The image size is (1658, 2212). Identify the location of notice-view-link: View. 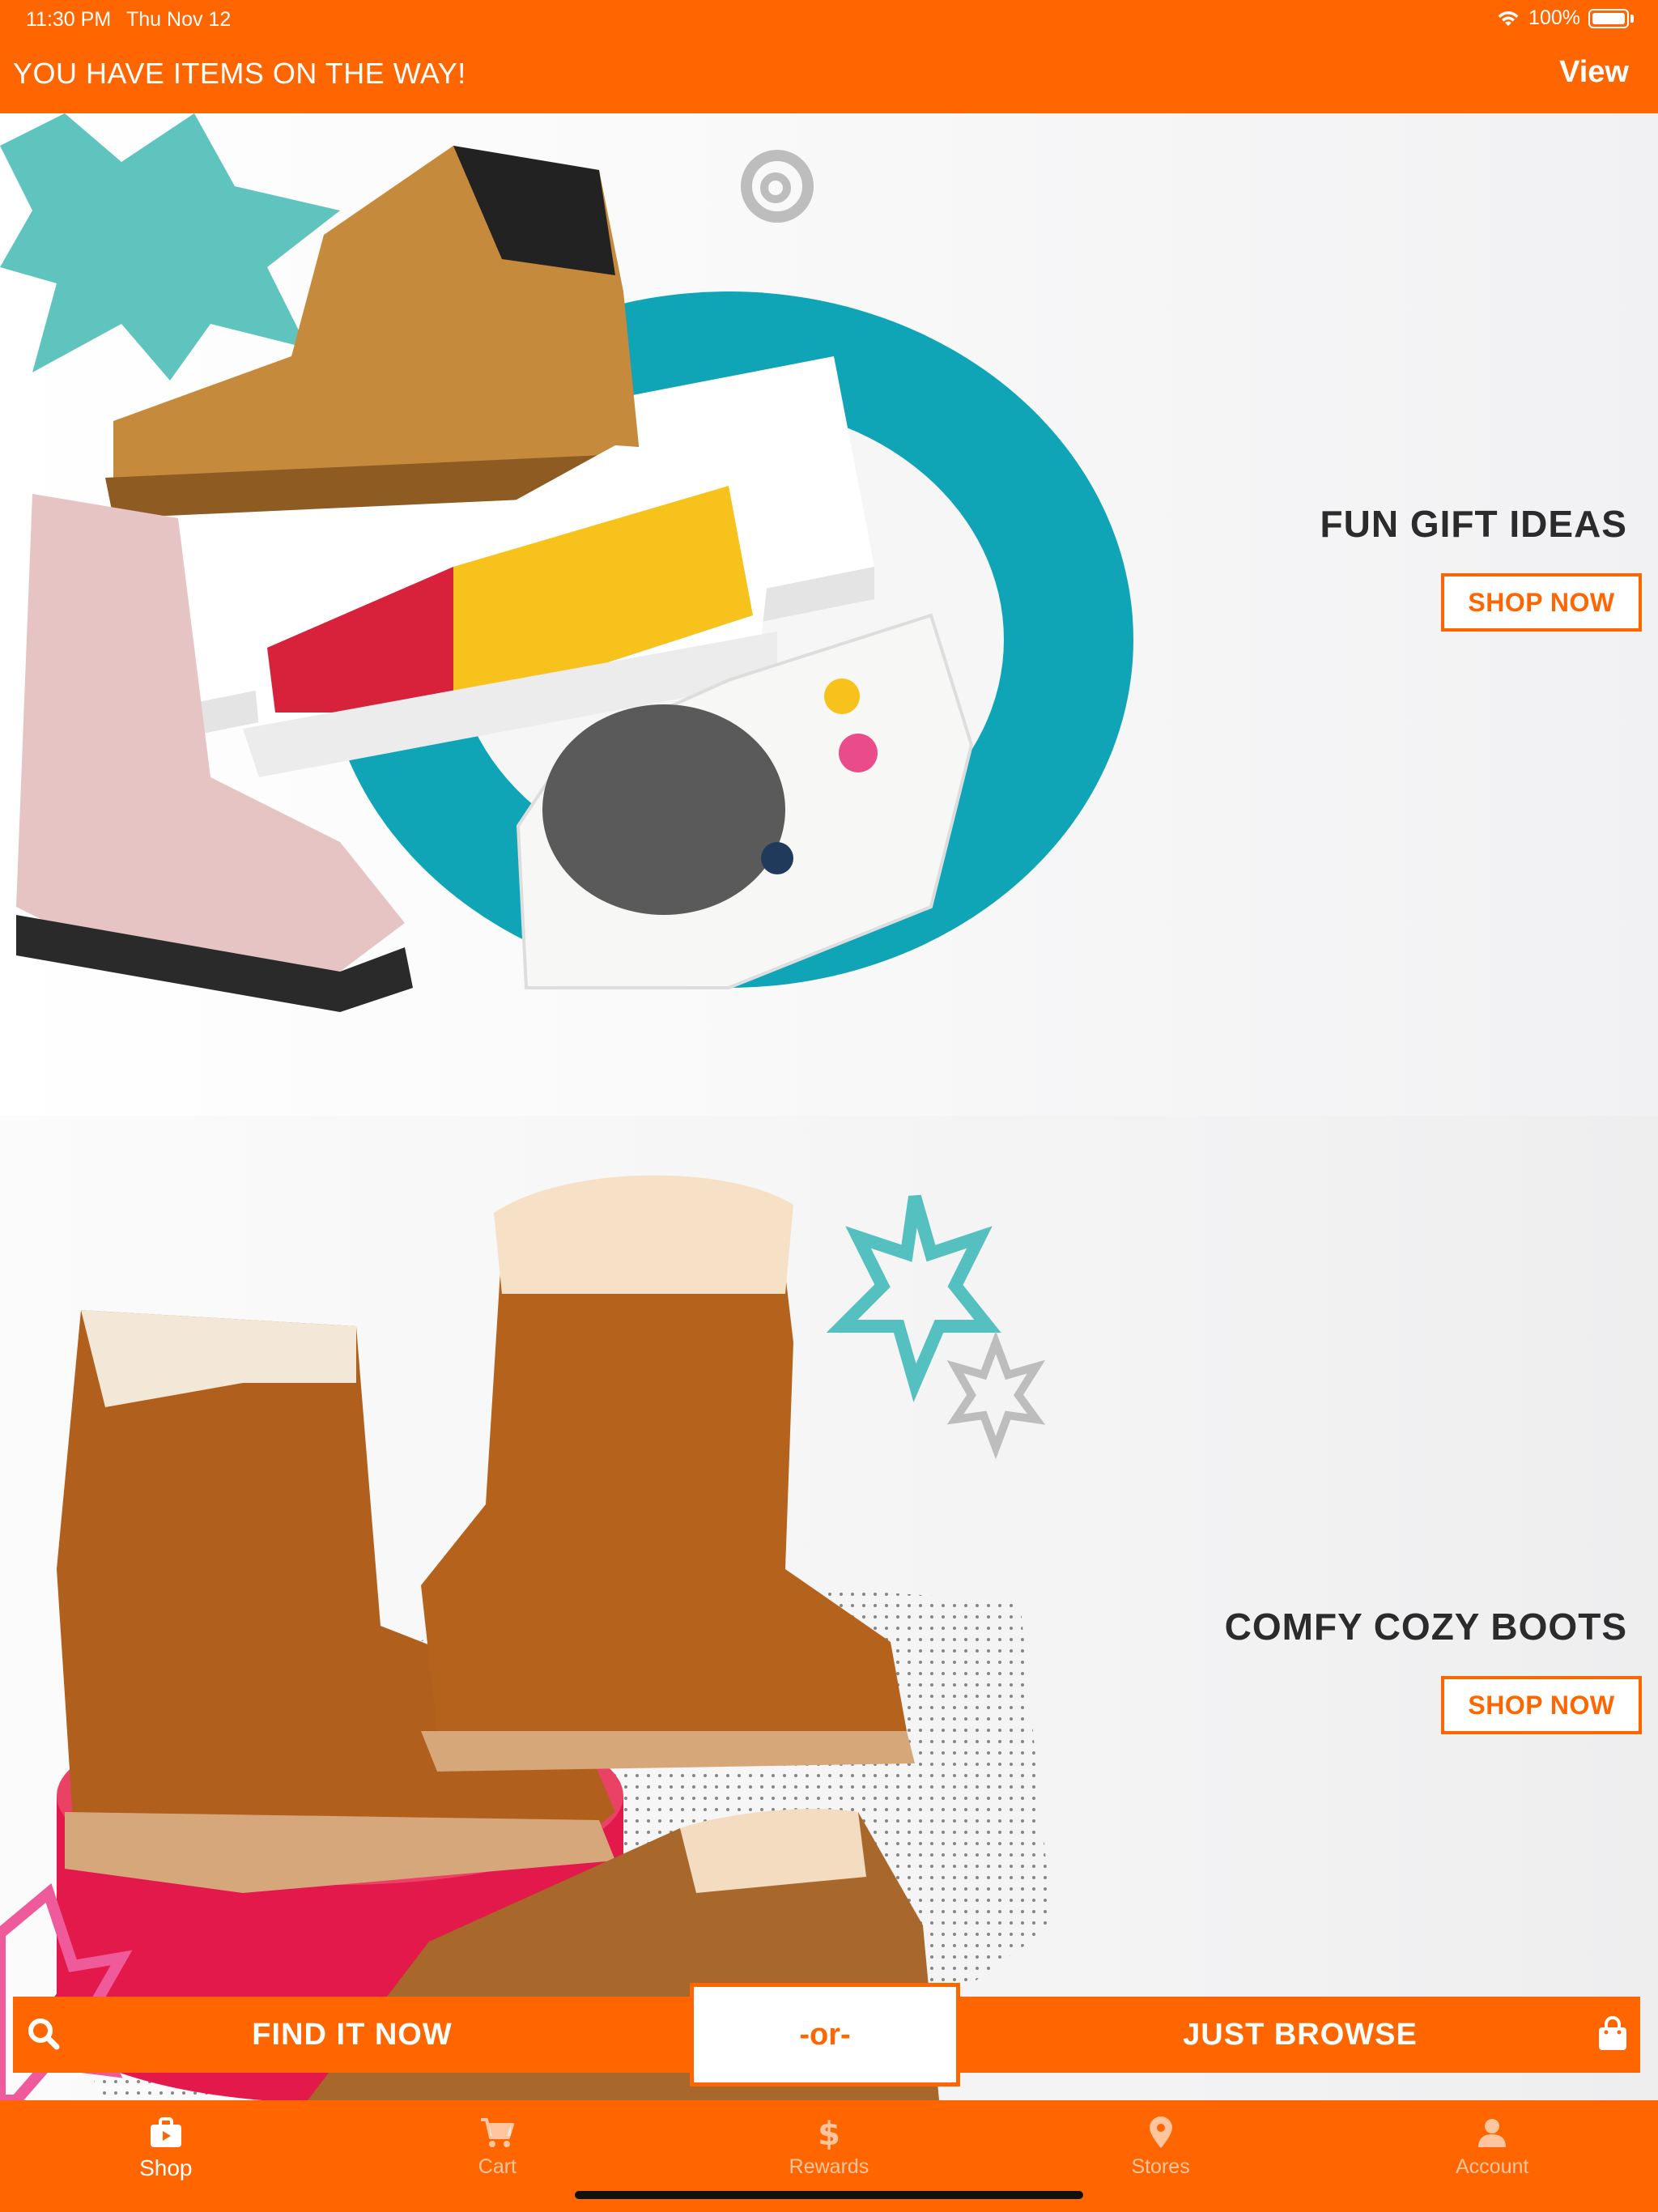
(1594, 73).